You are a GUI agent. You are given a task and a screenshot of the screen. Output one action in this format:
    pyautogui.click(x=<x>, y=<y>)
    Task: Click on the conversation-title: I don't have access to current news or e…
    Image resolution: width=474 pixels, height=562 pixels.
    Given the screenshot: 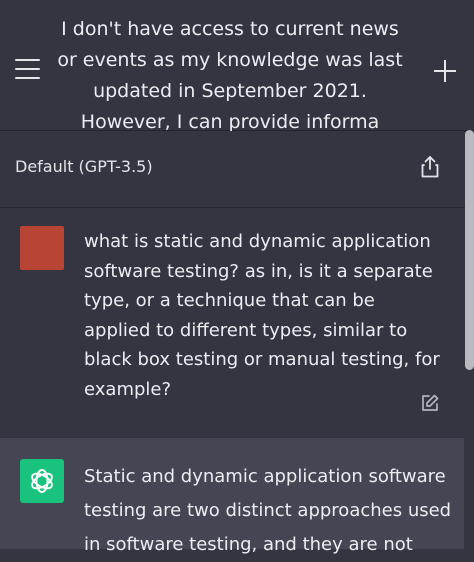 What is the action you would take?
    pyautogui.click(x=230, y=75)
    